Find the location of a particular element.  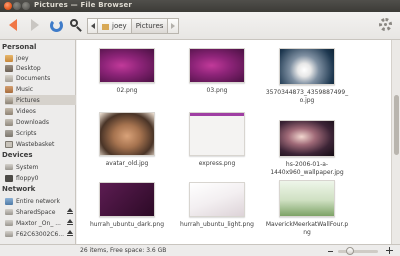

file-item: avatar_old.jpg is located at coordinates (127, 140).